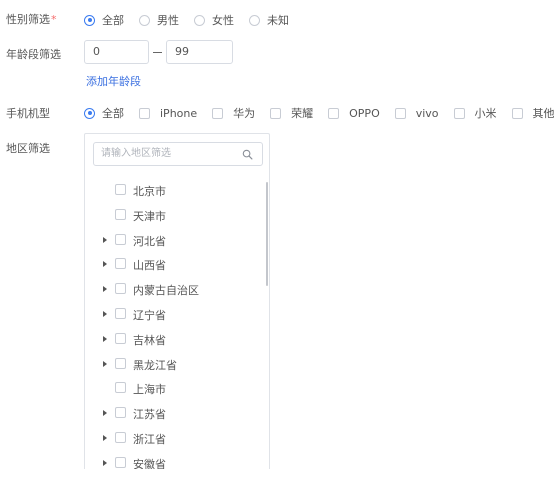 The width and height of the screenshot is (554, 482). I want to click on gender-radio-group: 全部 男性 女性 未知, so click(186, 20).